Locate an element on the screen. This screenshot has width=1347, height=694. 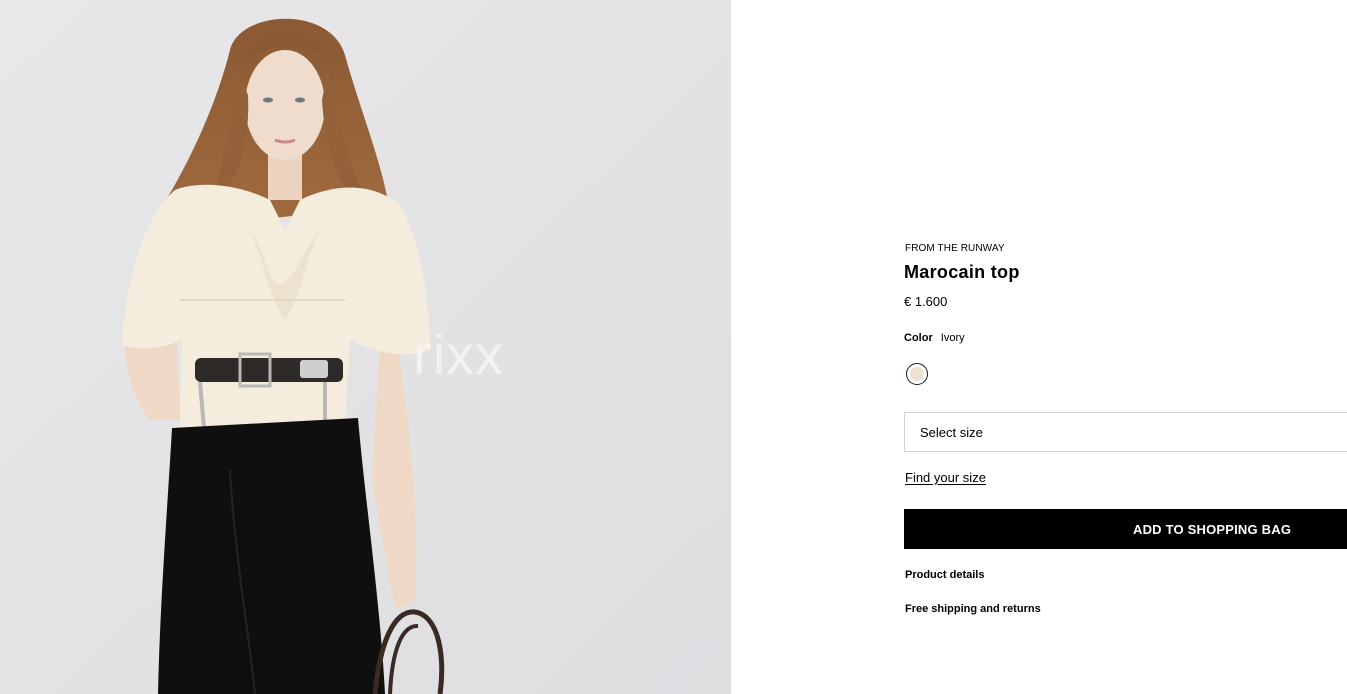
size-select-placeholder: Select size is located at coordinates (951, 432).